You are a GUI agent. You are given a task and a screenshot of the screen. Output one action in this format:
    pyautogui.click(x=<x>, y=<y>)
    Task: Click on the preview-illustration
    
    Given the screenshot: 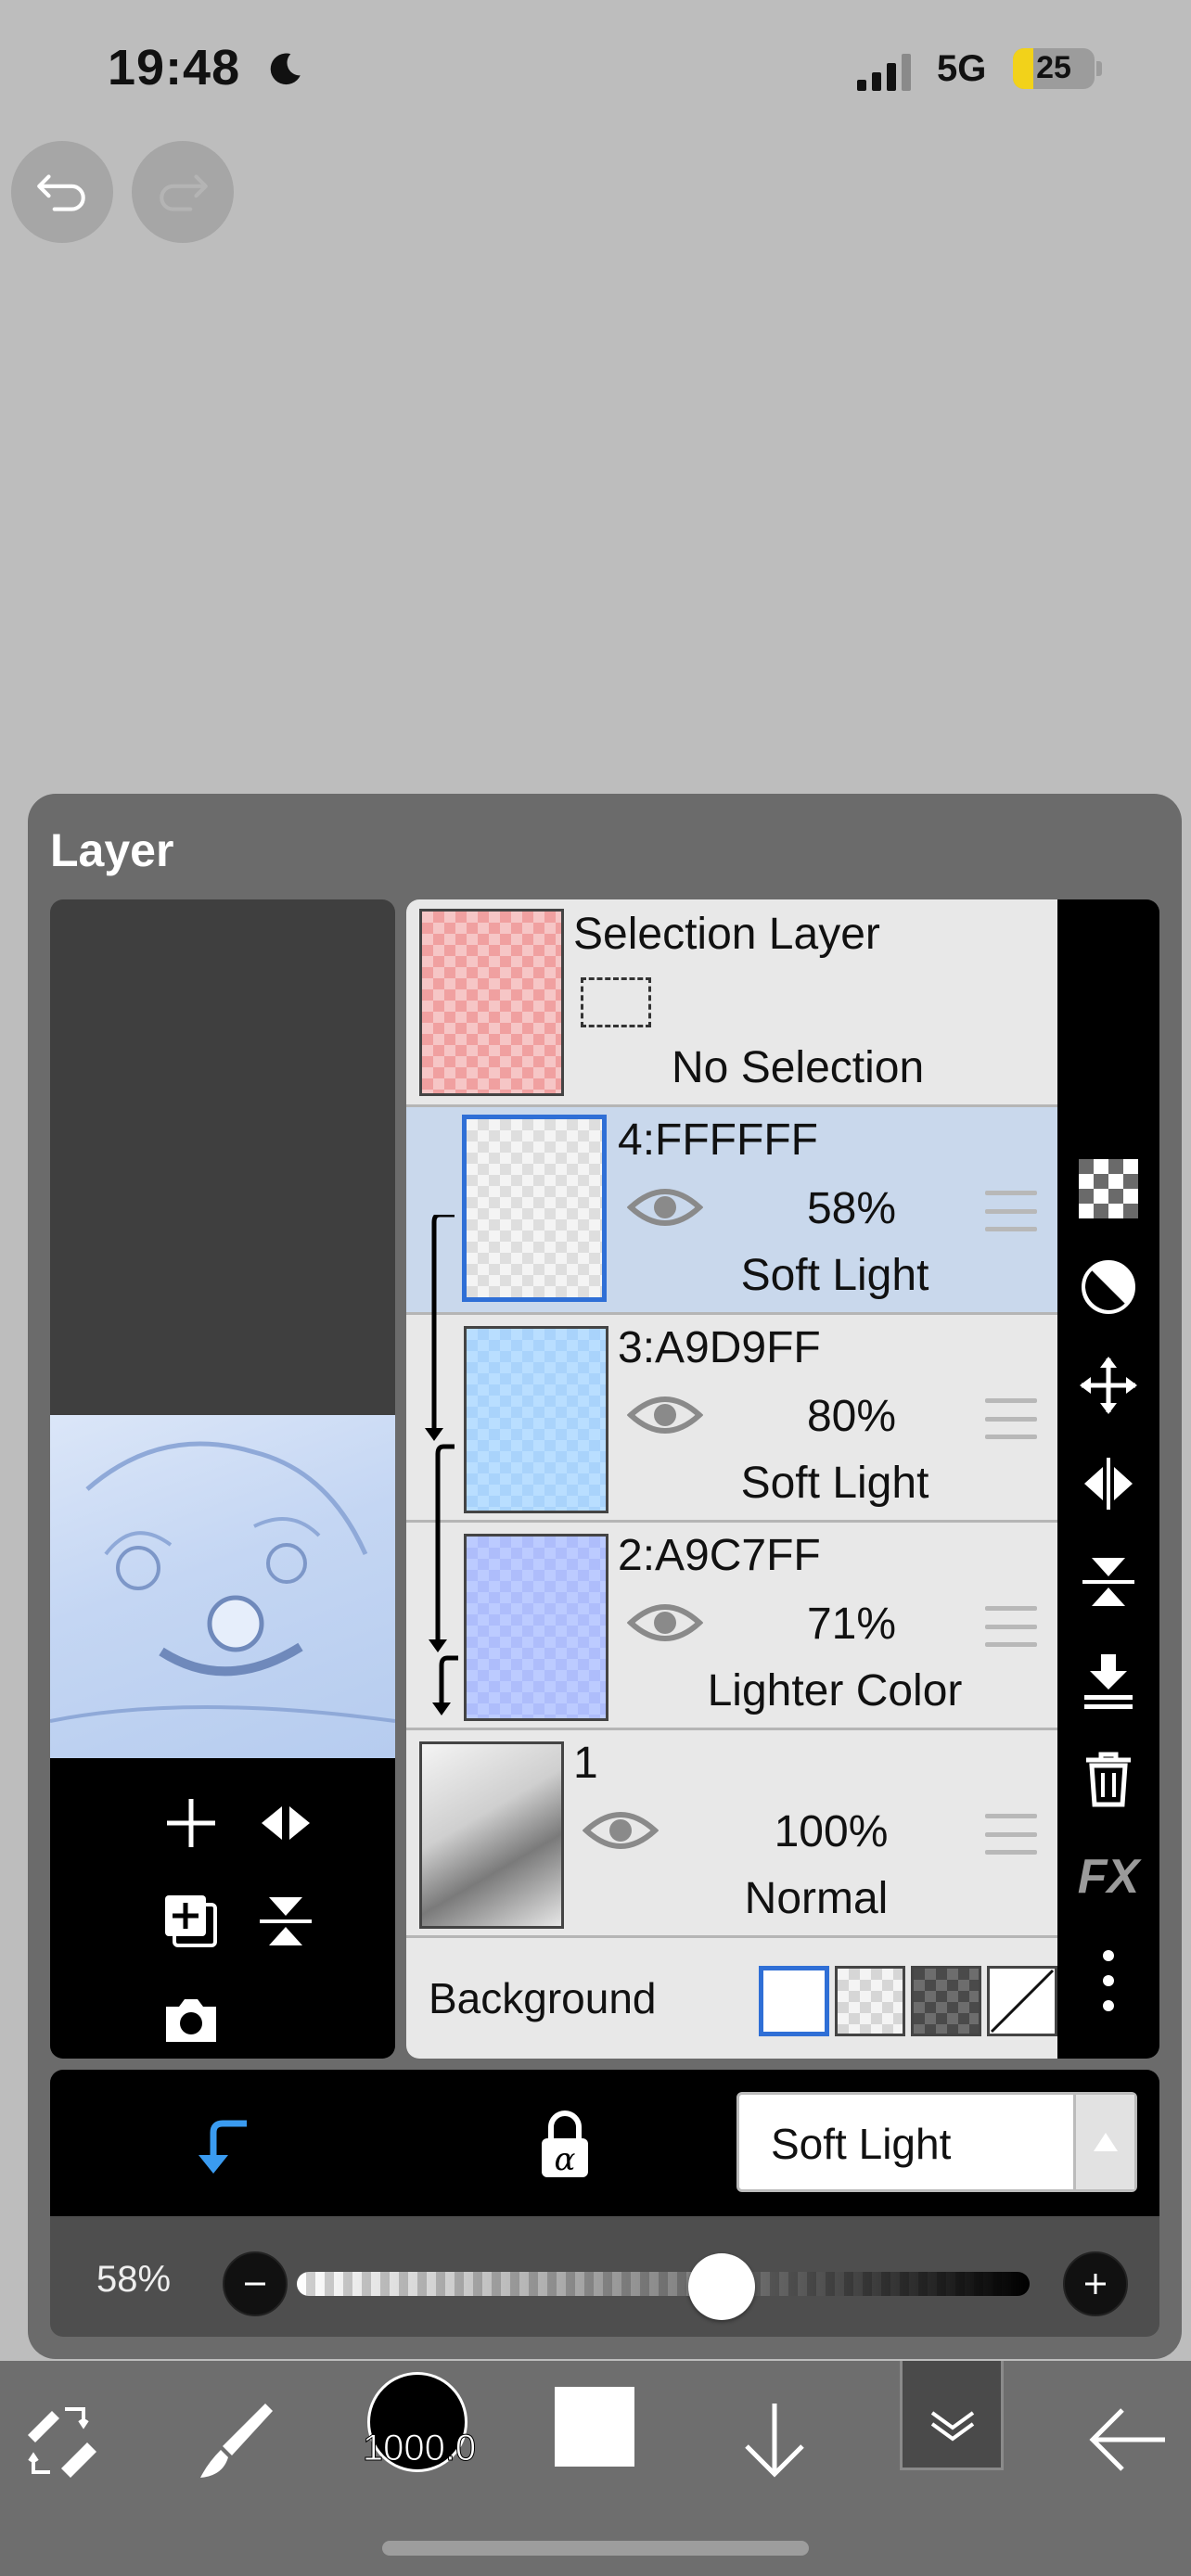 What is the action you would take?
    pyautogui.click(x=222, y=1582)
    